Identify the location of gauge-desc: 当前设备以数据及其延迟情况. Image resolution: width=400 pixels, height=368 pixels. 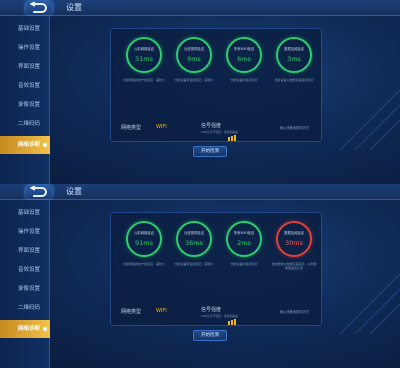
(294, 80).